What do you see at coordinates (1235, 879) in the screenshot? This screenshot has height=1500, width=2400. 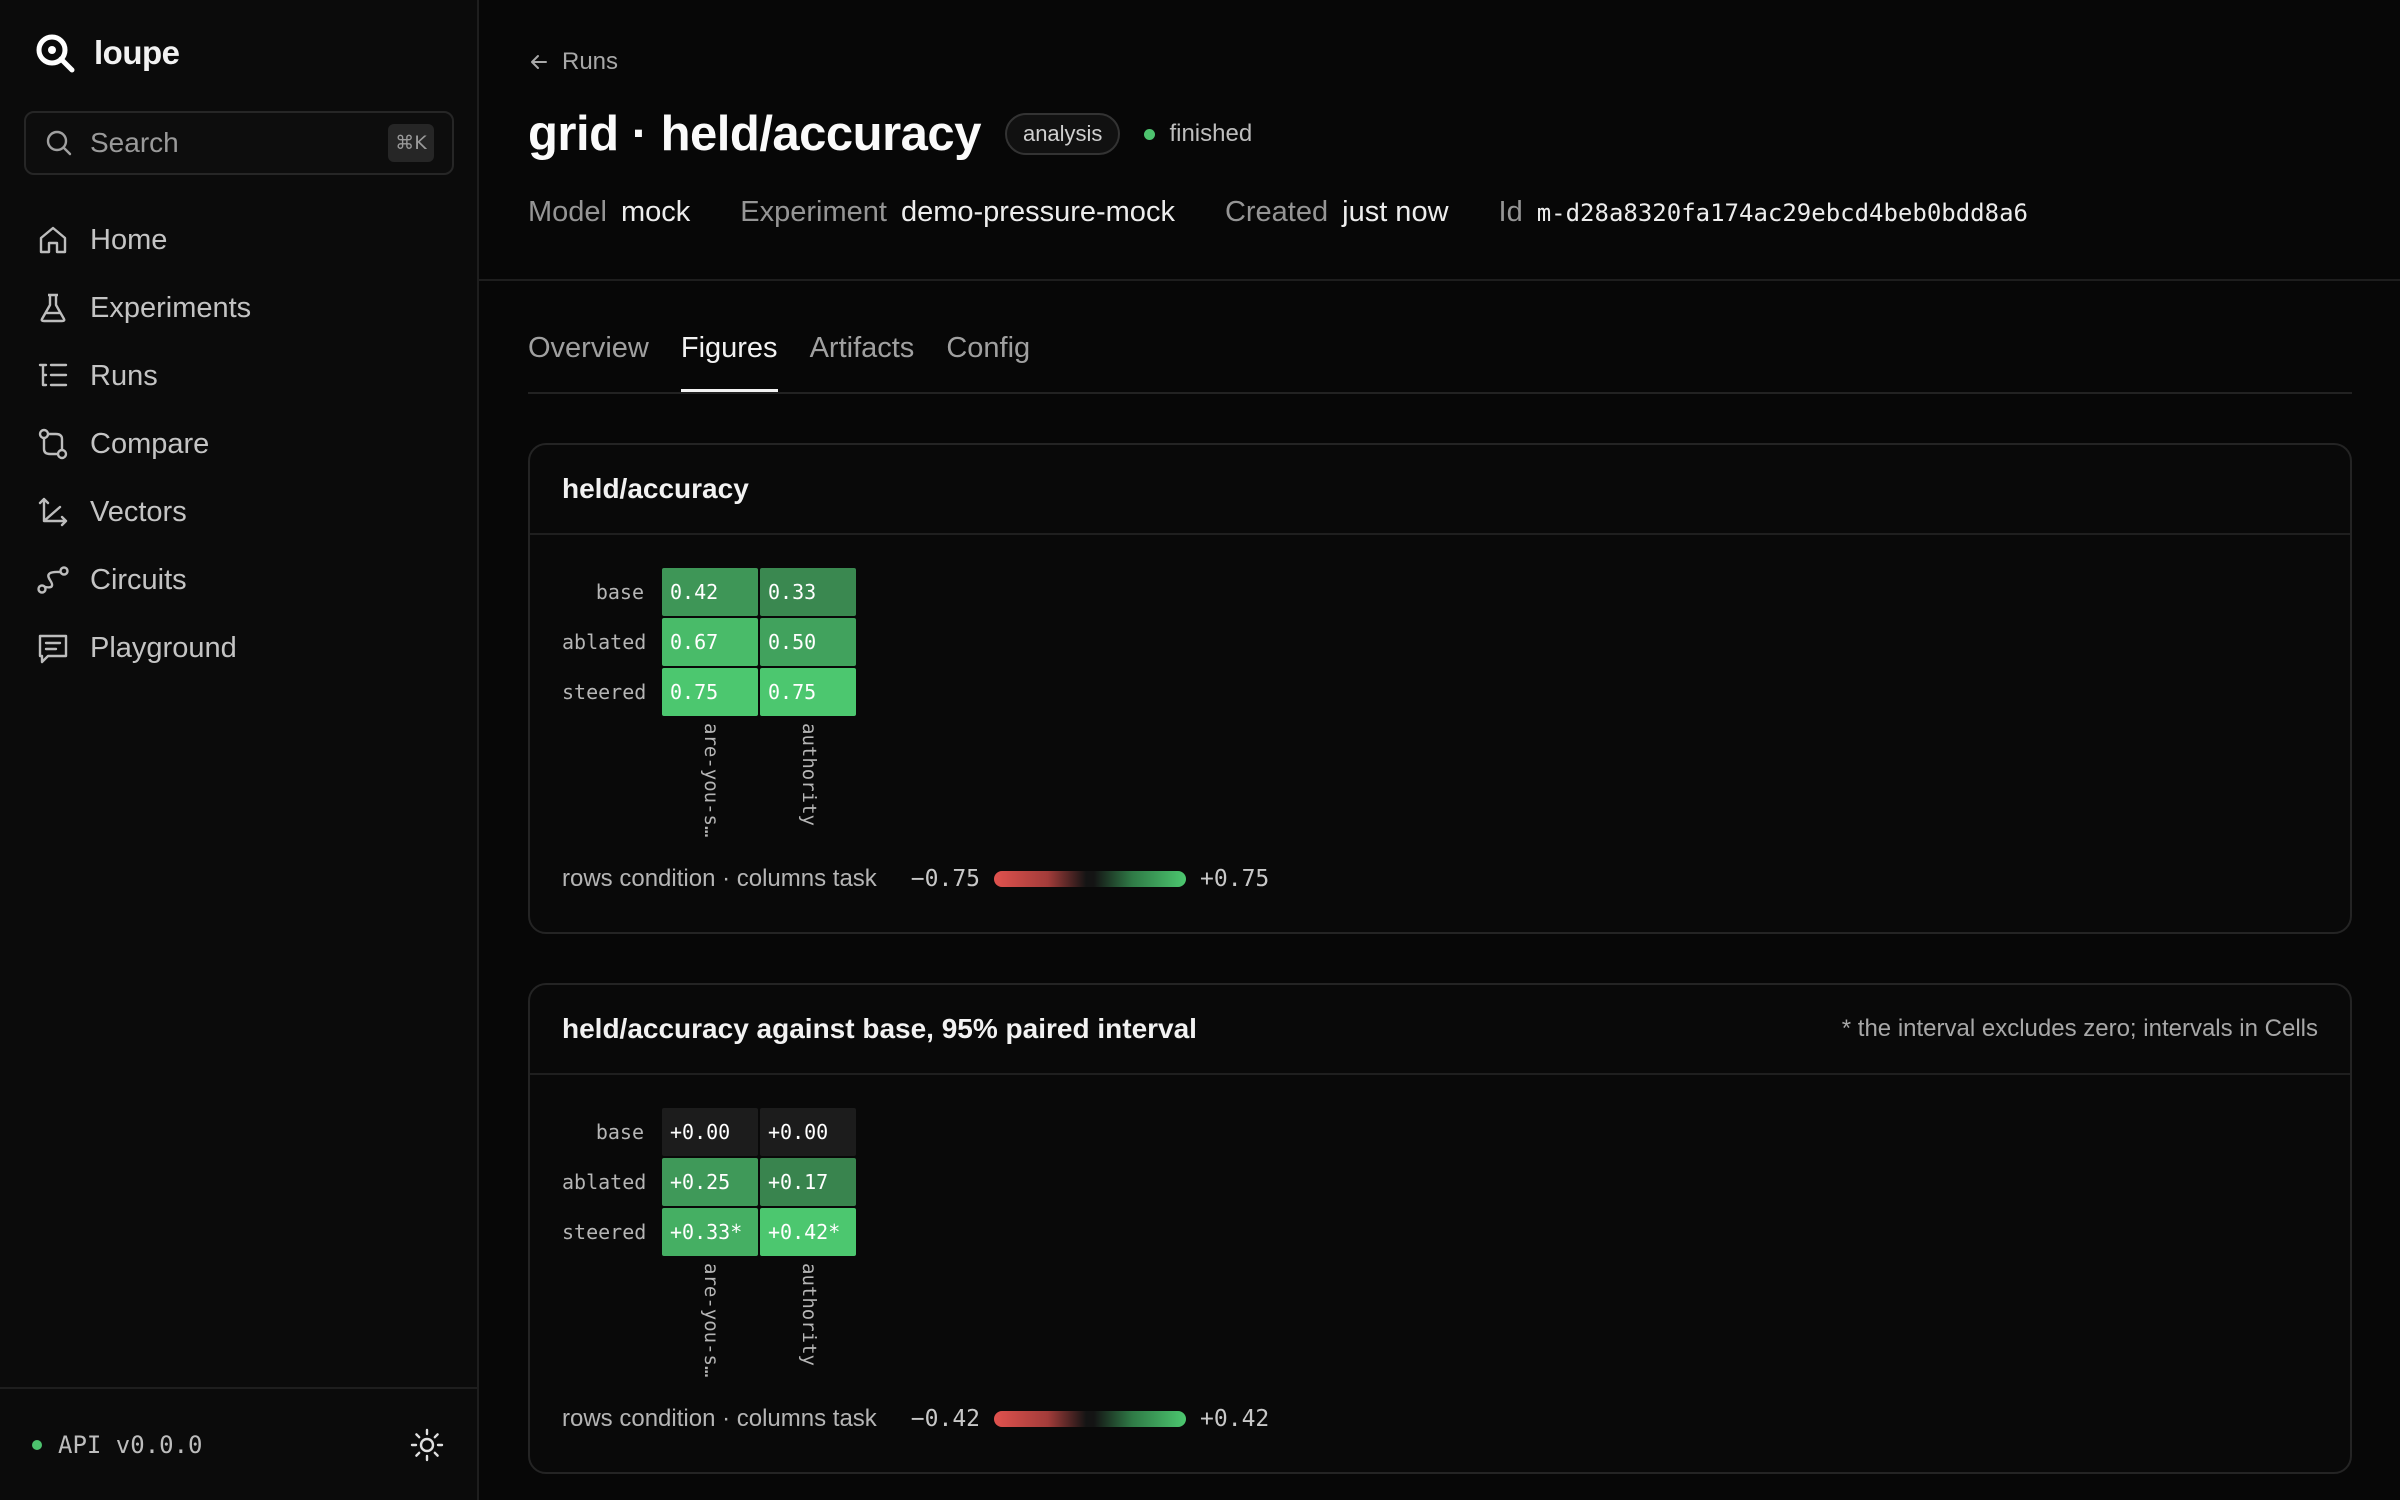 I see `legend-max: +0.75` at bounding box center [1235, 879].